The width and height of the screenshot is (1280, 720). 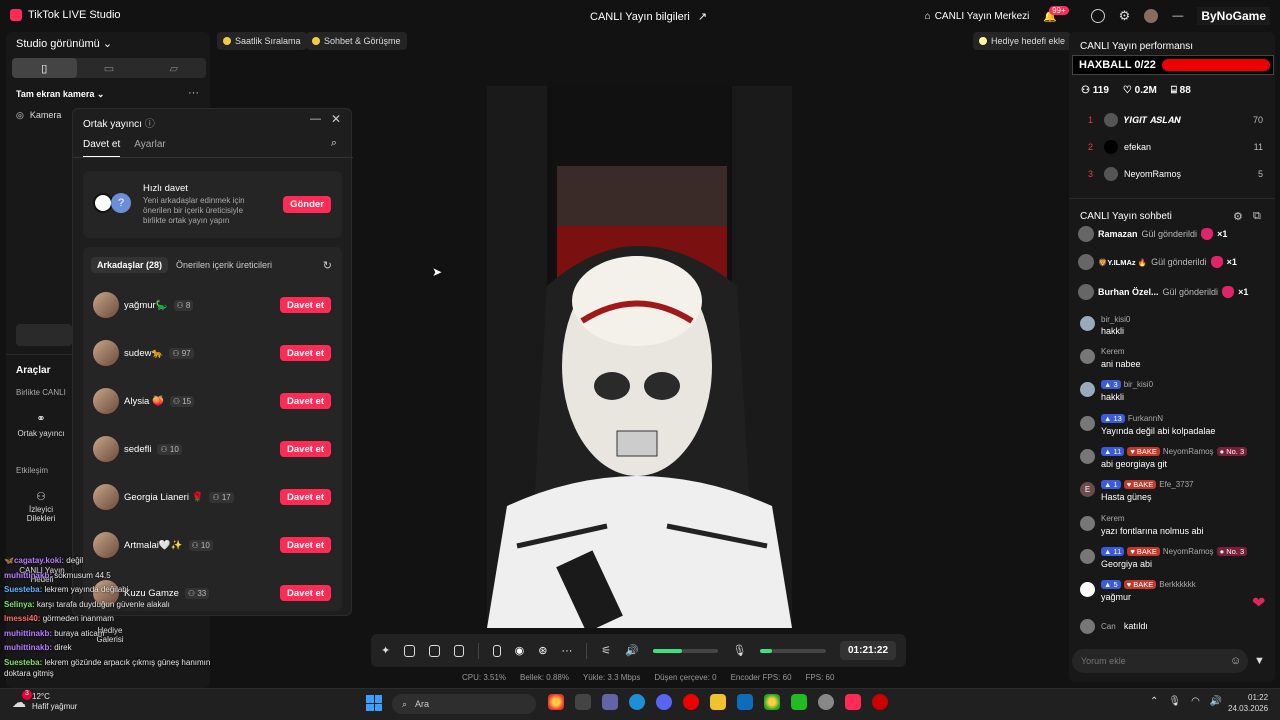 I want to click on scene-dropdown: Tam ekran kamera ⌄, so click(x=60, y=94).